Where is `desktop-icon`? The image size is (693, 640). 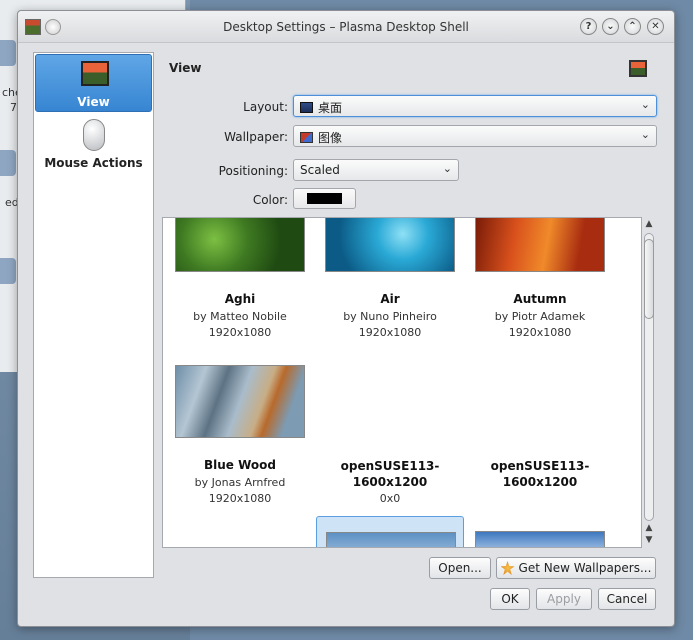 desktop-icon is located at coordinates (306, 107).